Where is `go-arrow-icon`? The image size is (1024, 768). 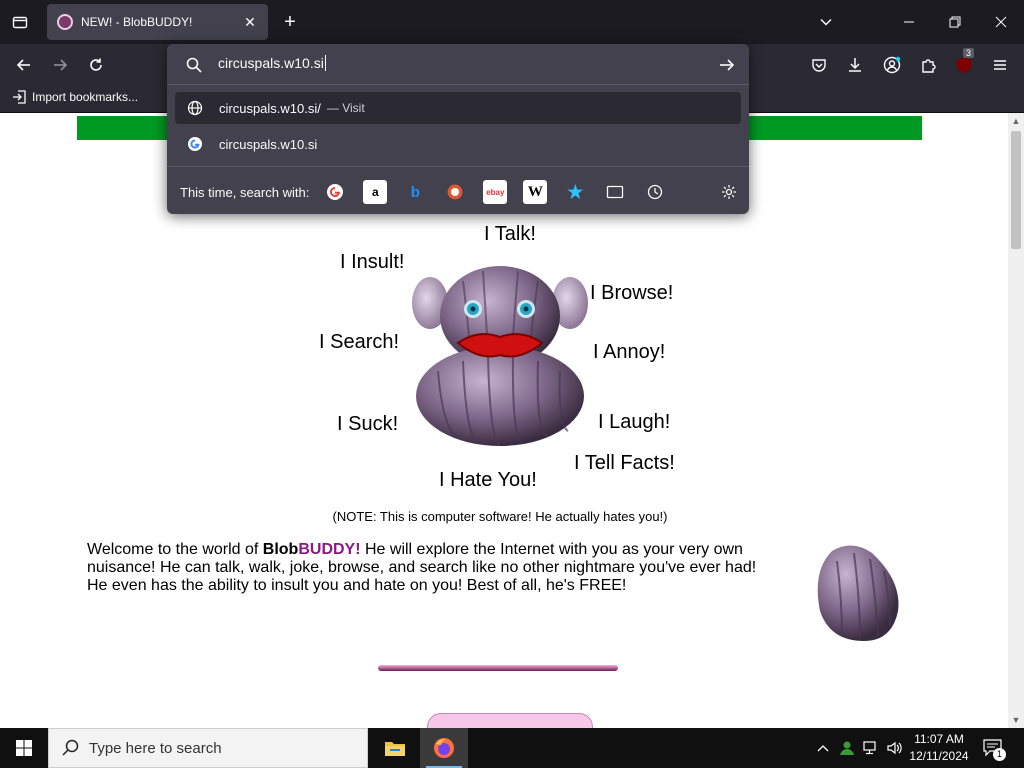 go-arrow-icon is located at coordinates (727, 65).